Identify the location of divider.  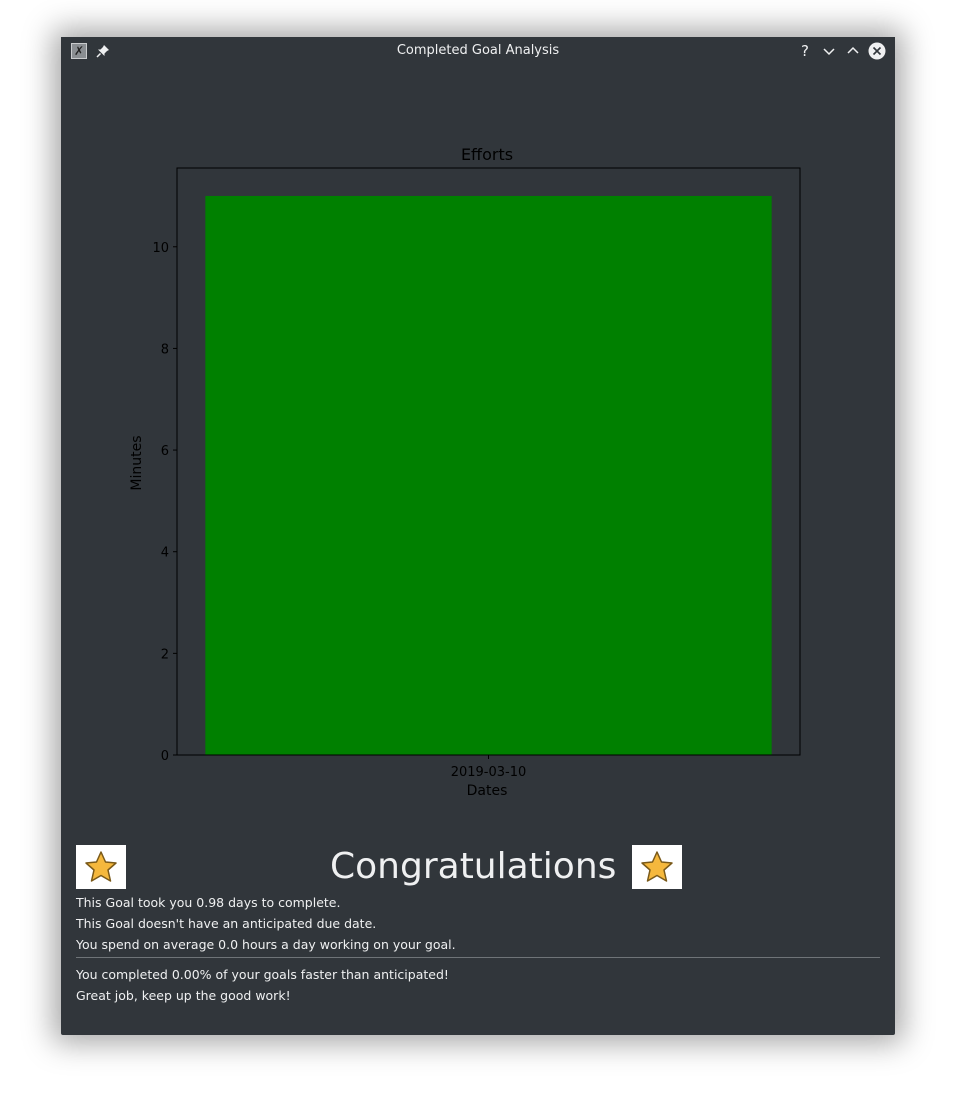
(478, 957).